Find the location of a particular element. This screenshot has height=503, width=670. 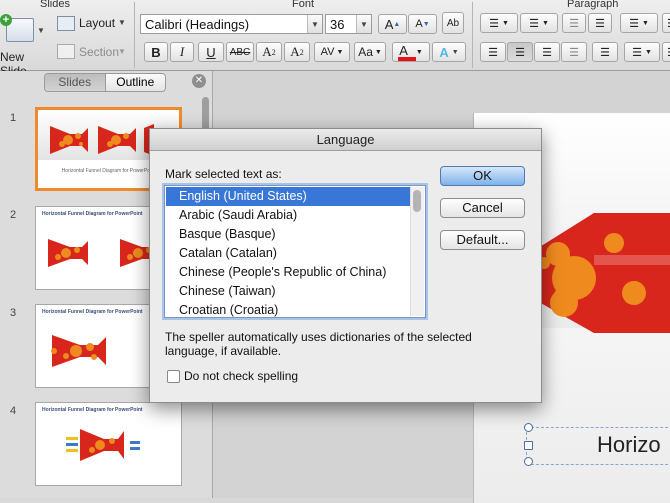

font-name-value: Calibri (Headings) is located at coordinates (197, 24).